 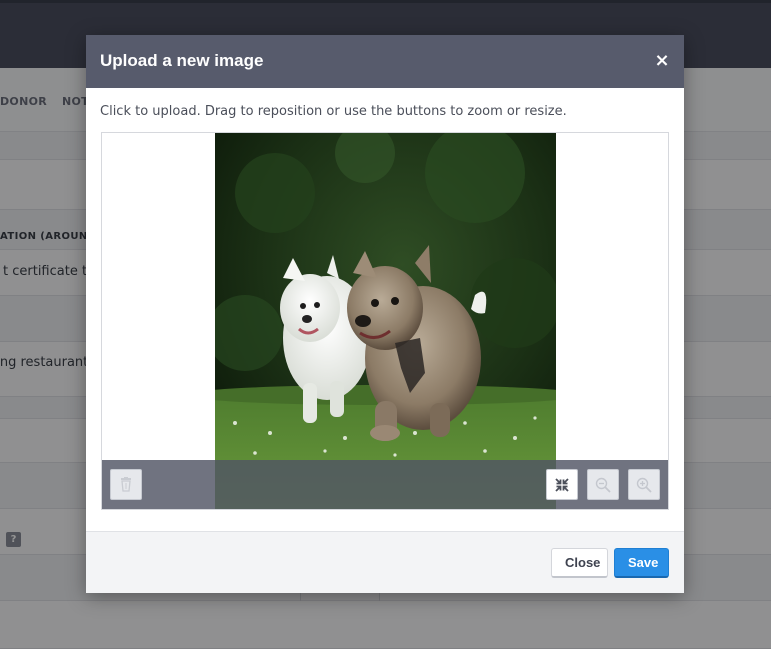 I want to click on modal-footer: Close Save, so click(x=385, y=562).